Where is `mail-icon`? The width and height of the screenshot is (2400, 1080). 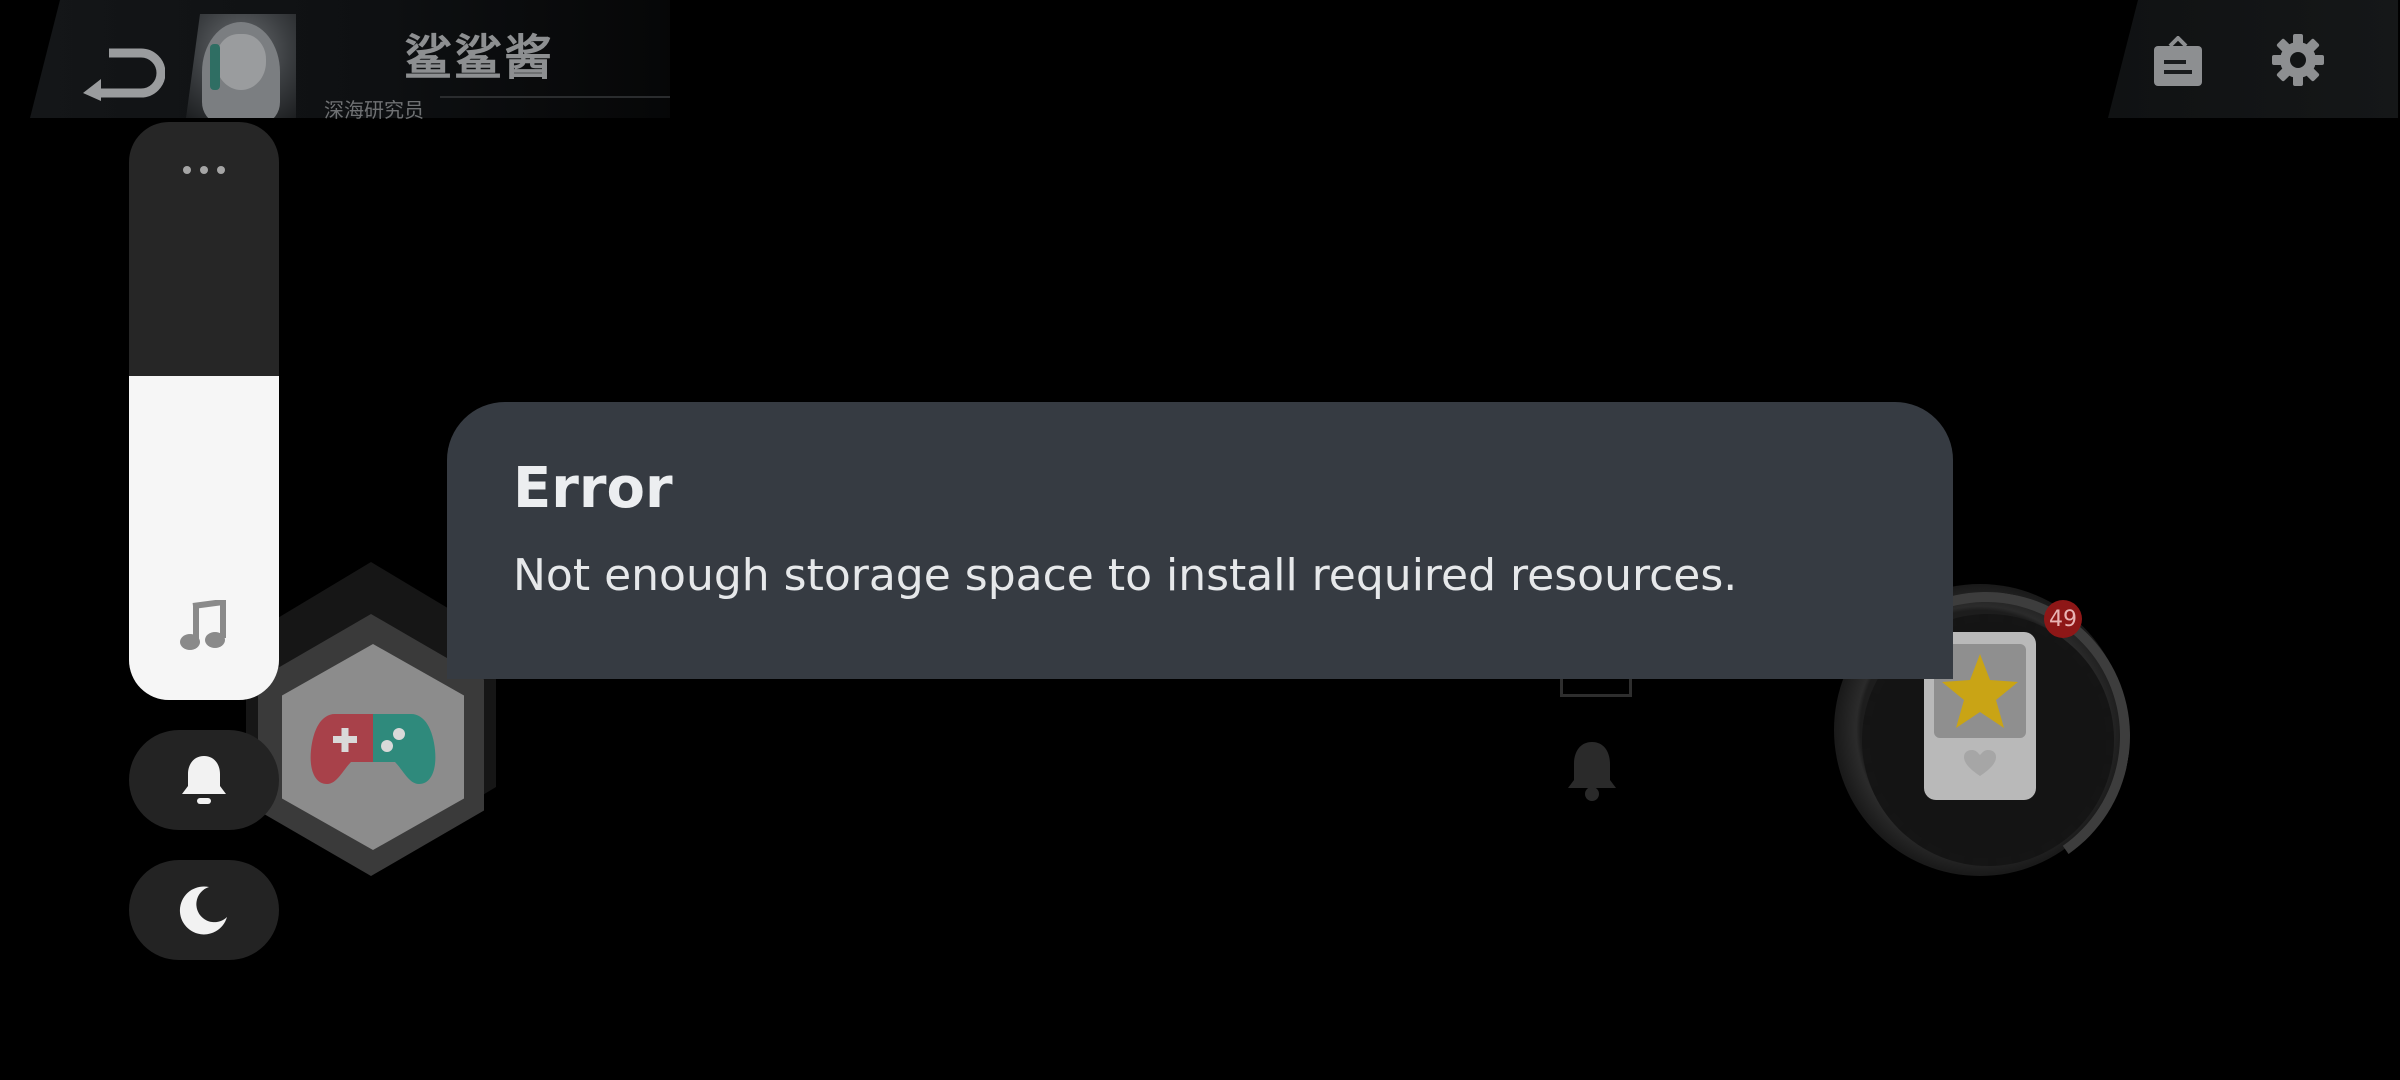 mail-icon is located at coordinates (2178, 61).